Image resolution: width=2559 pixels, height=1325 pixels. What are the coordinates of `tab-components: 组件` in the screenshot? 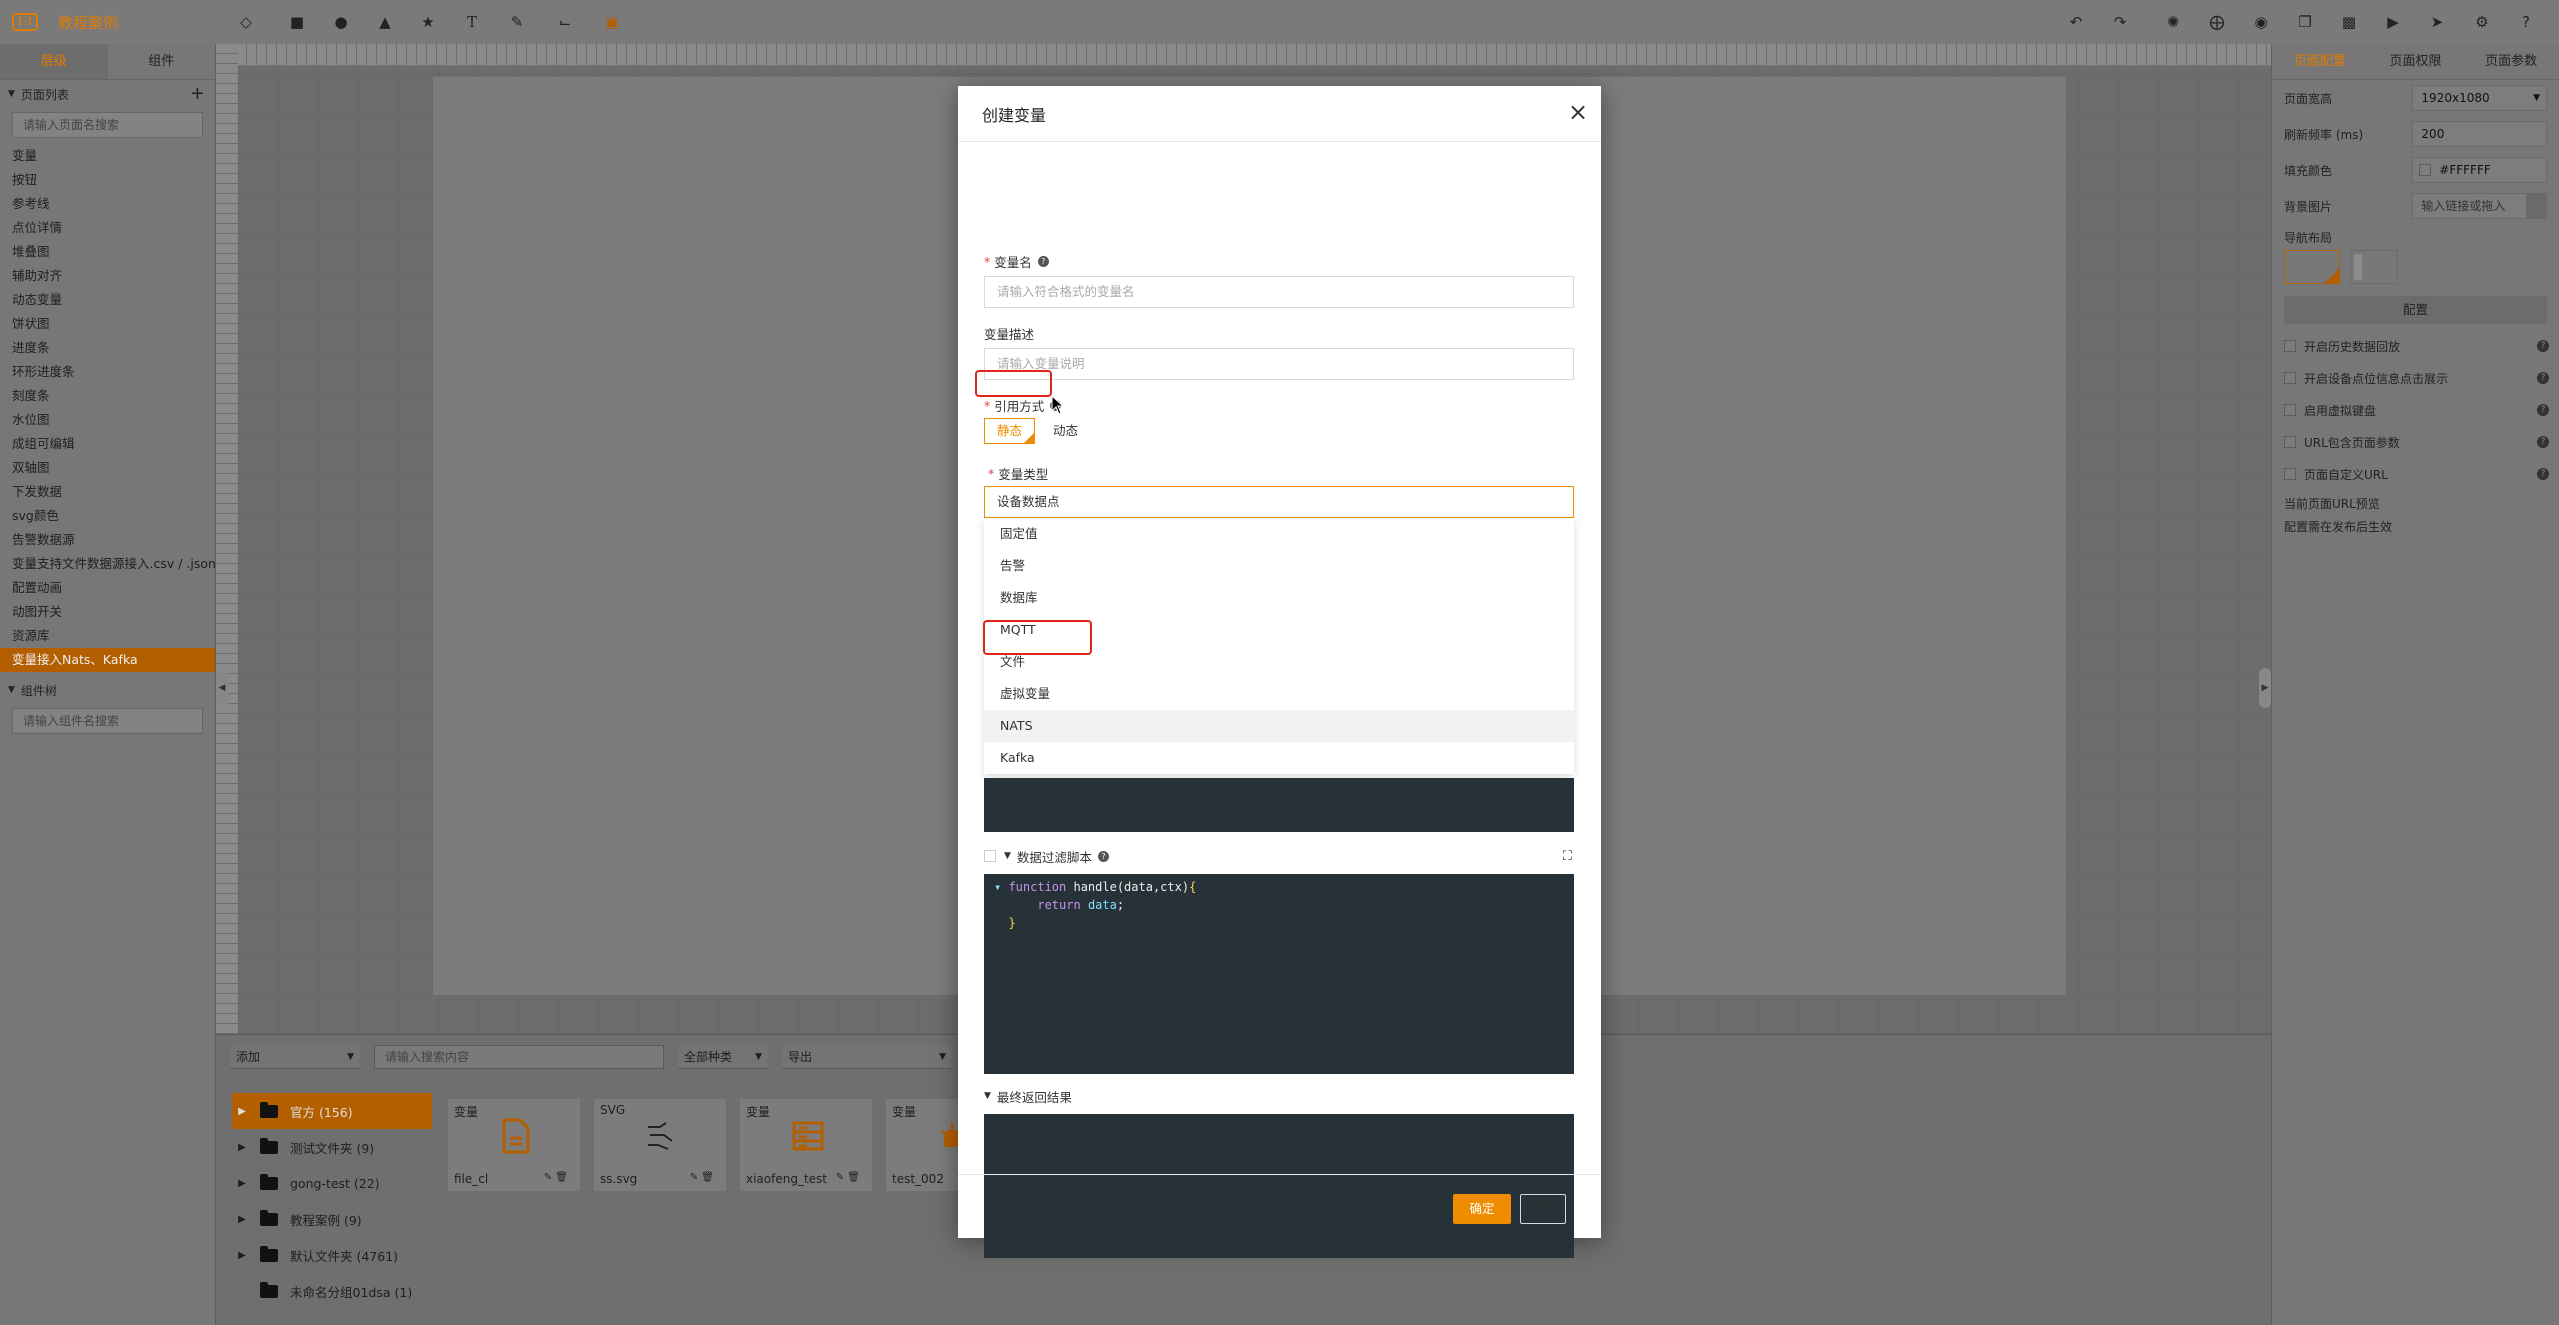 It's located at (162, 61).